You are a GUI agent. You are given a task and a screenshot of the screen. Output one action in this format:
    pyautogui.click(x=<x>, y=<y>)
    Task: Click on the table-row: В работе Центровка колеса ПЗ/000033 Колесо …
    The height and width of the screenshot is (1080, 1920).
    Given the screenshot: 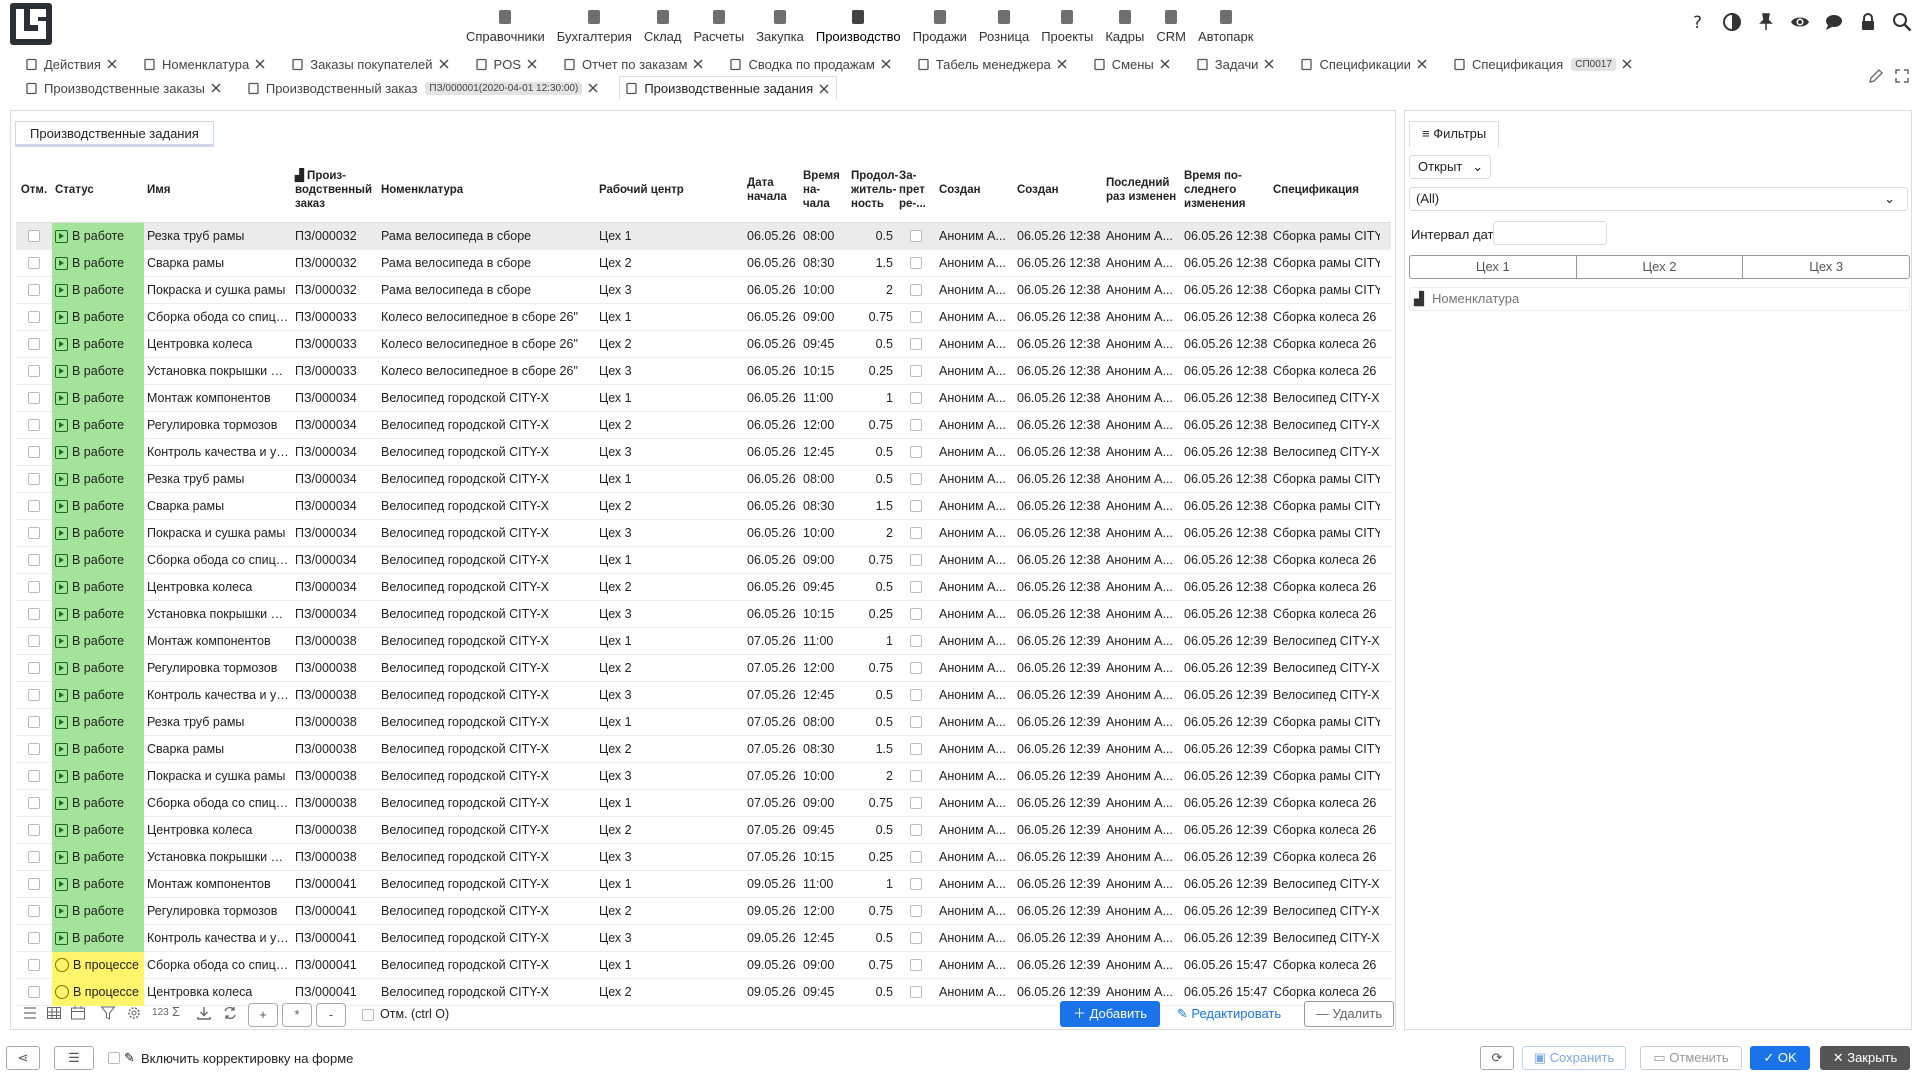 What is the action you would take?
    pyautogui.click(x=703, y=344)
    